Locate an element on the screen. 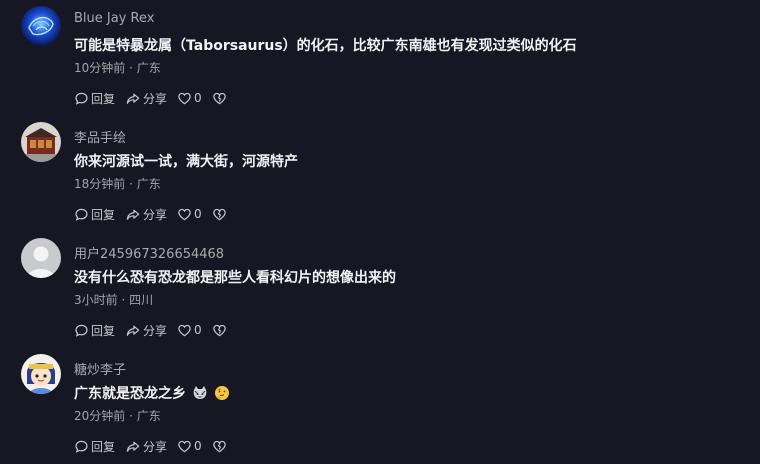  comment-text: 广东就是恐龙之乡 is located at coordinates (152, 393).